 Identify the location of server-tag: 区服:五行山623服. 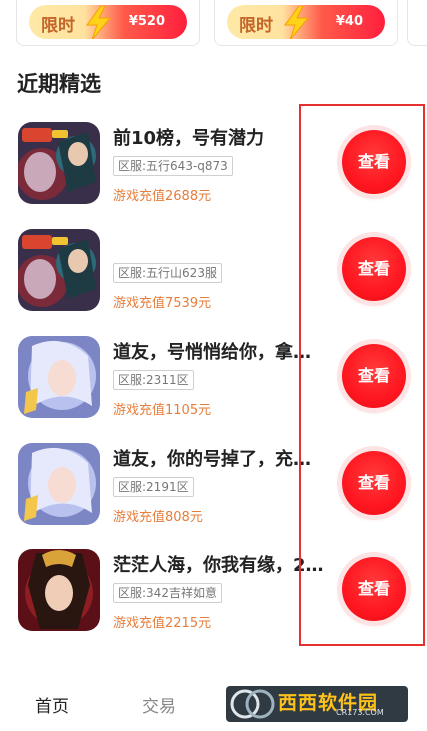
(167, 273).